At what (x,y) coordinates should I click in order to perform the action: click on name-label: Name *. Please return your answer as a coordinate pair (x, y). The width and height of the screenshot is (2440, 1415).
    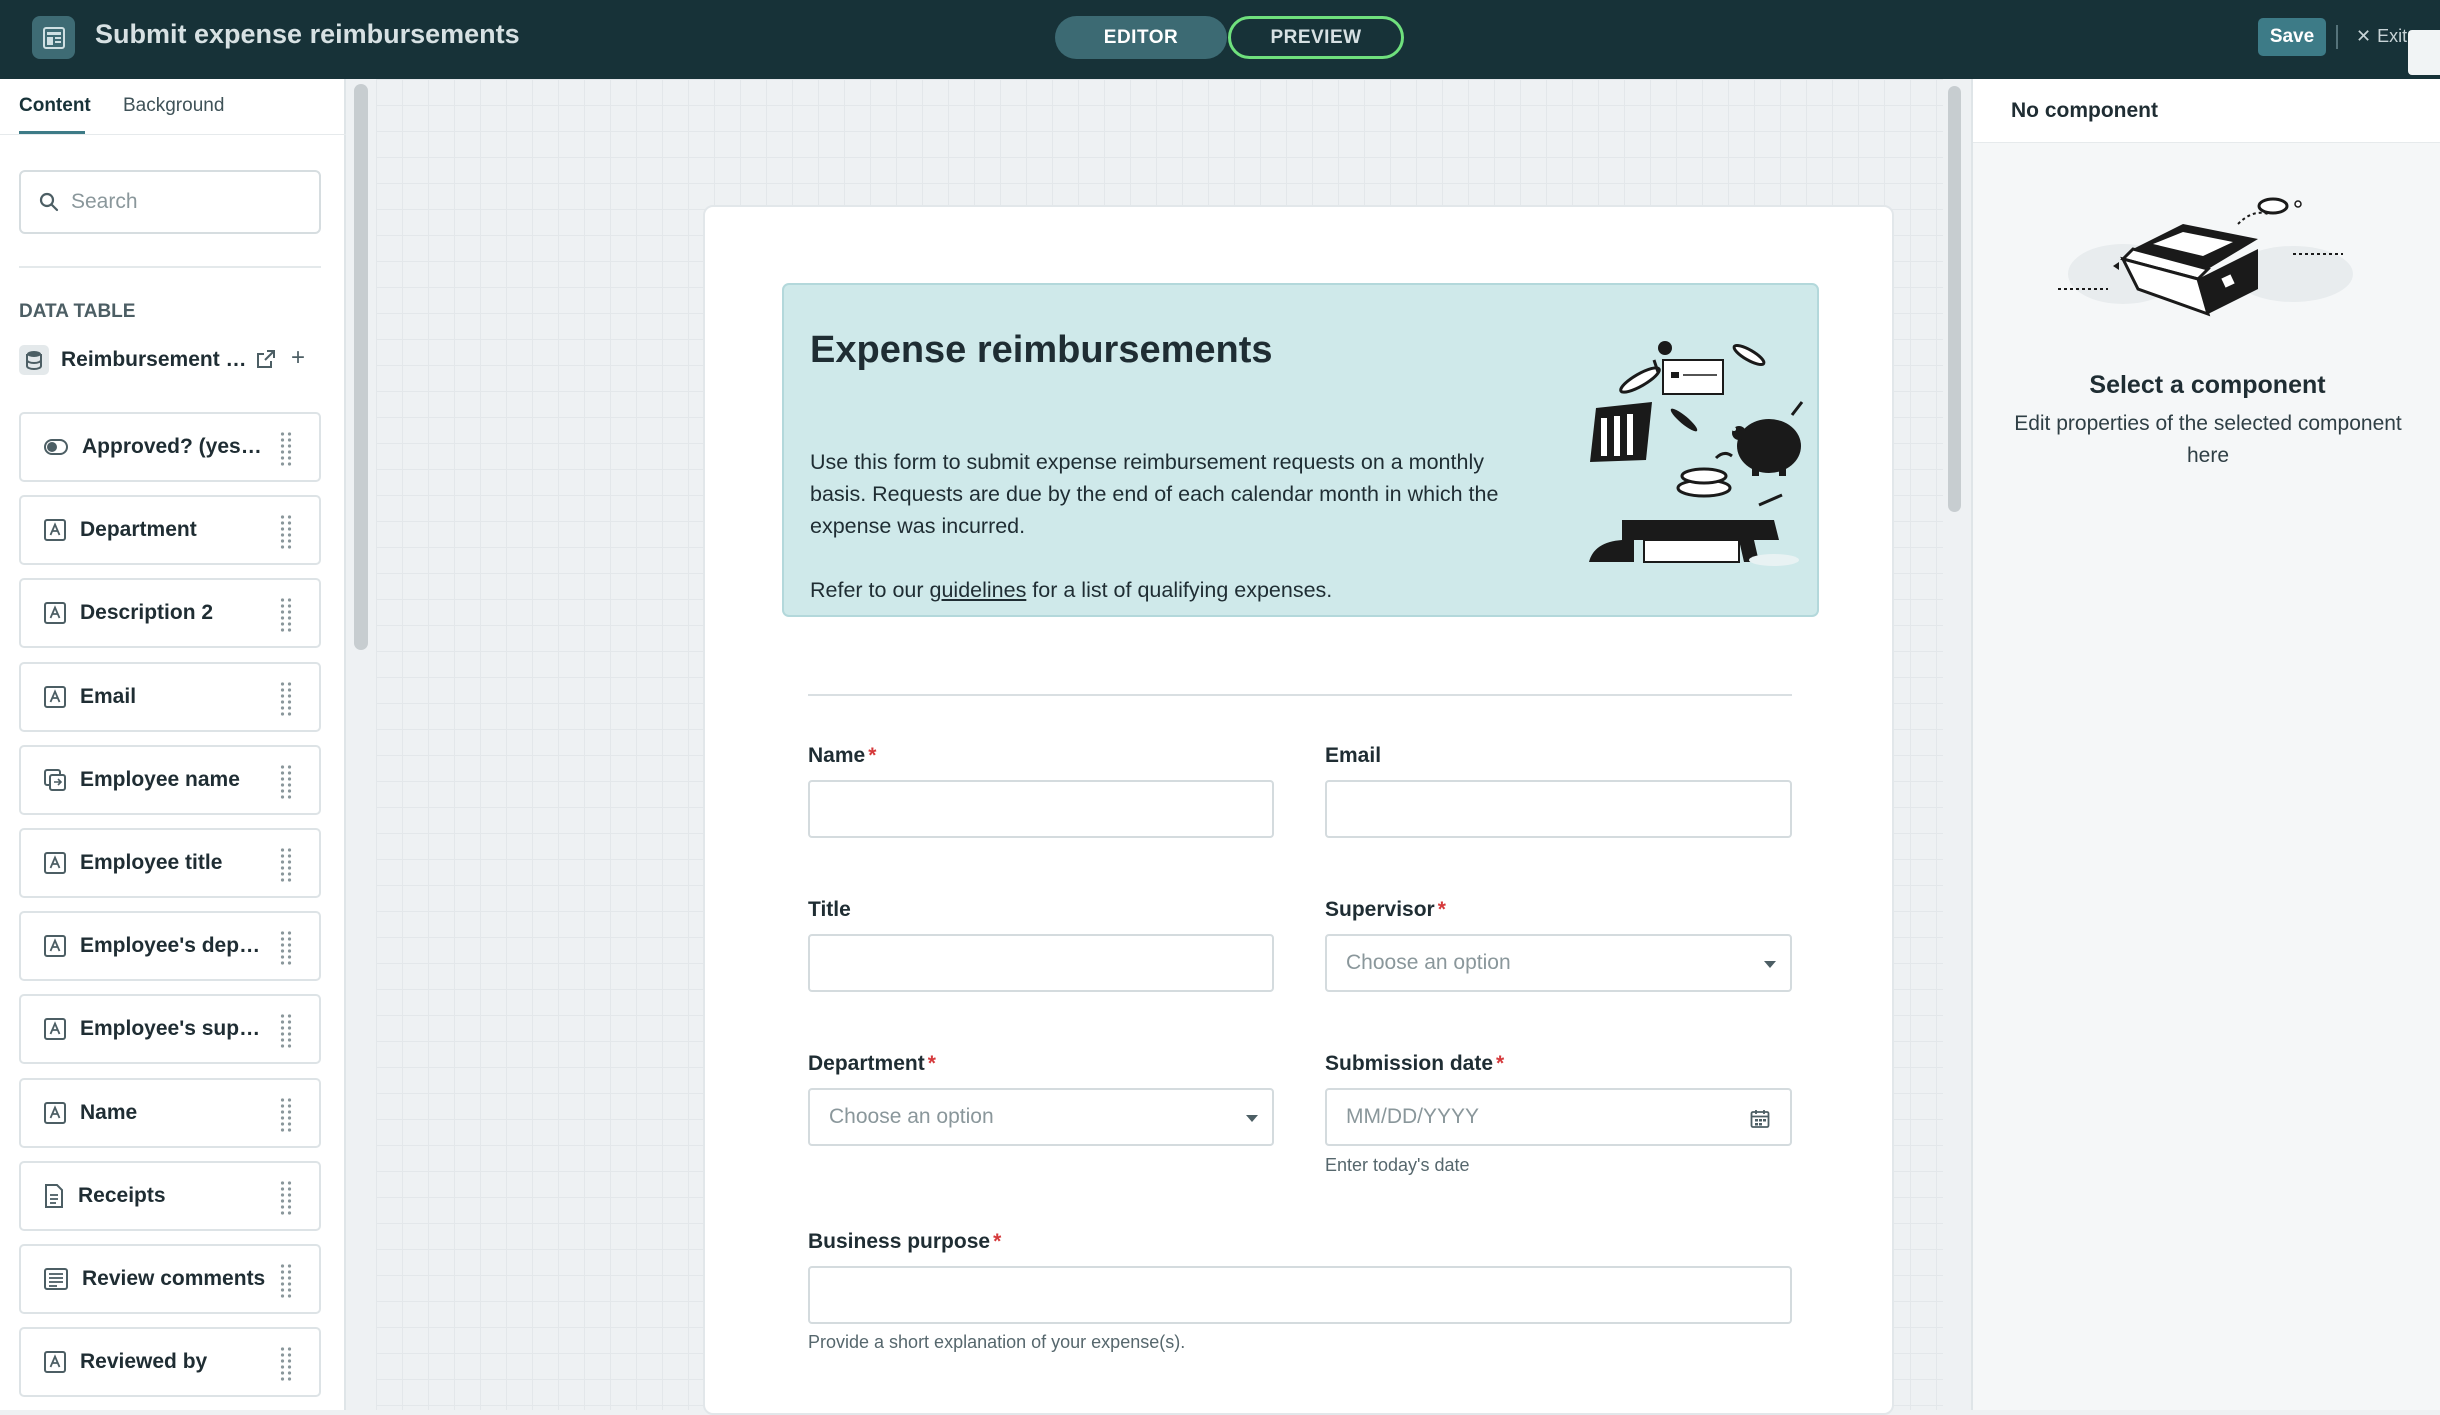
    Looking at the image, I should click on (842, 756).